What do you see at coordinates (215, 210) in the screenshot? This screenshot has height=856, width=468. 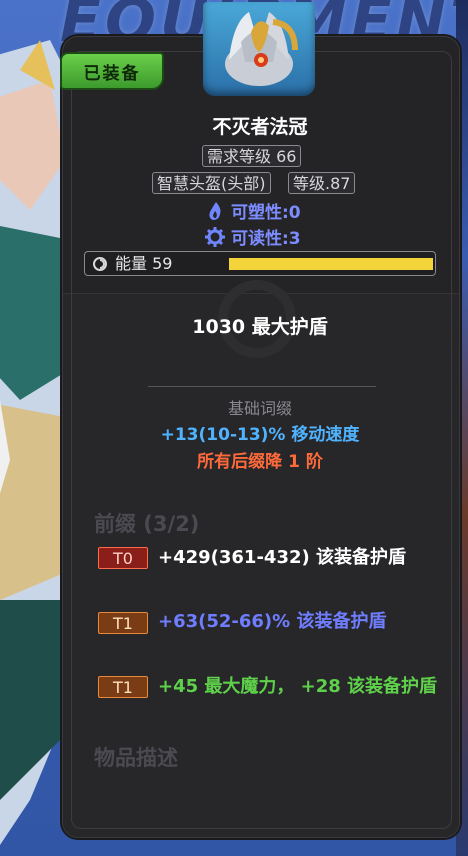 I see `flame-icon` at bounding box center [215, 210].